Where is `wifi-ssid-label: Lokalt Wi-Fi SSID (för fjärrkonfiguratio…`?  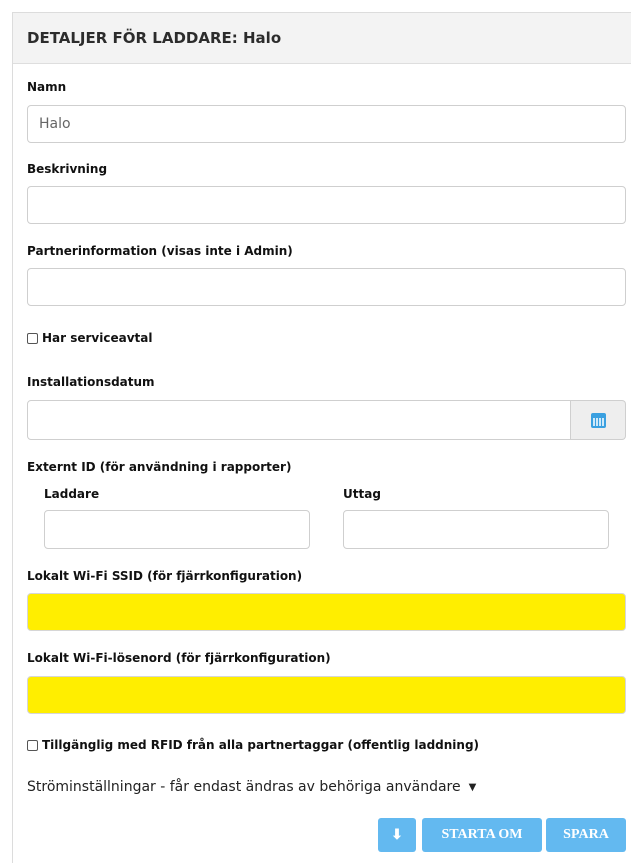
wifi-ssid-label: Lokalt Wi-Fi SSID (för fjärrkonfiguratio… is located at coordinates (165, 576).